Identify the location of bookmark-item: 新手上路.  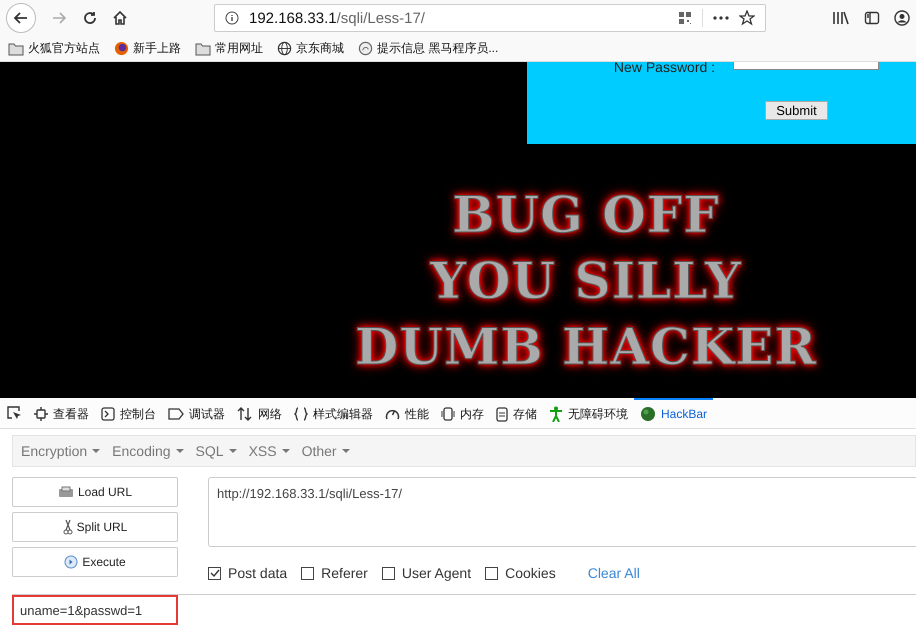
(147, 48).